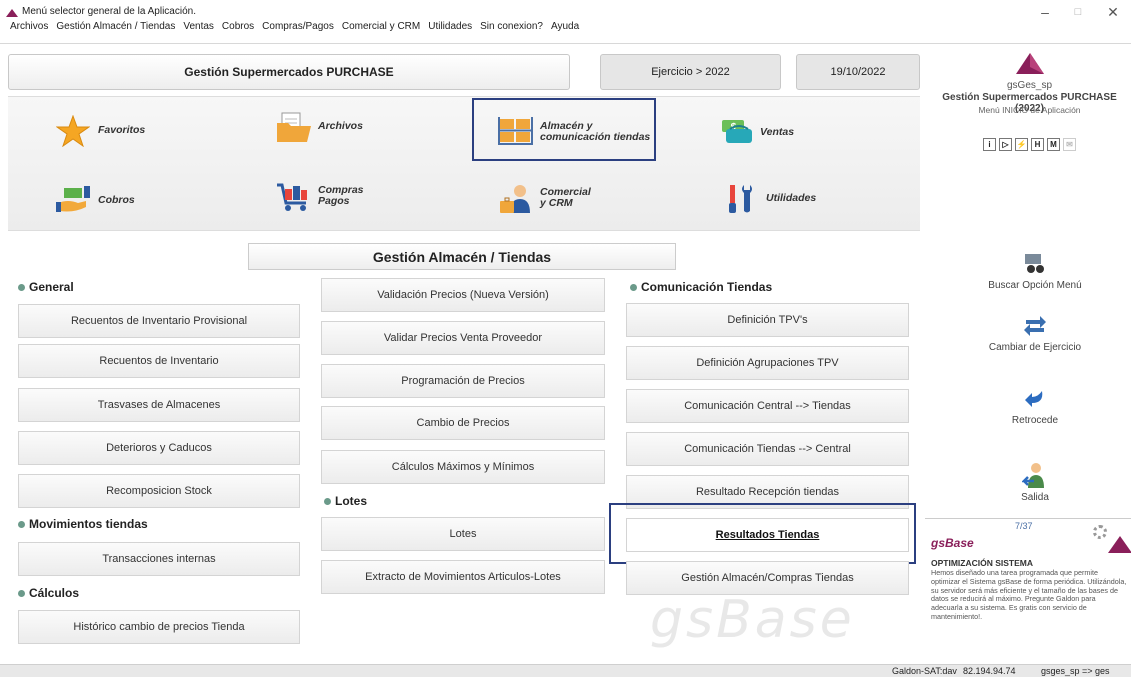  Describe the element at coordinates (1113, 12) in the screenshot. I see `close-button: ✕` at that location.